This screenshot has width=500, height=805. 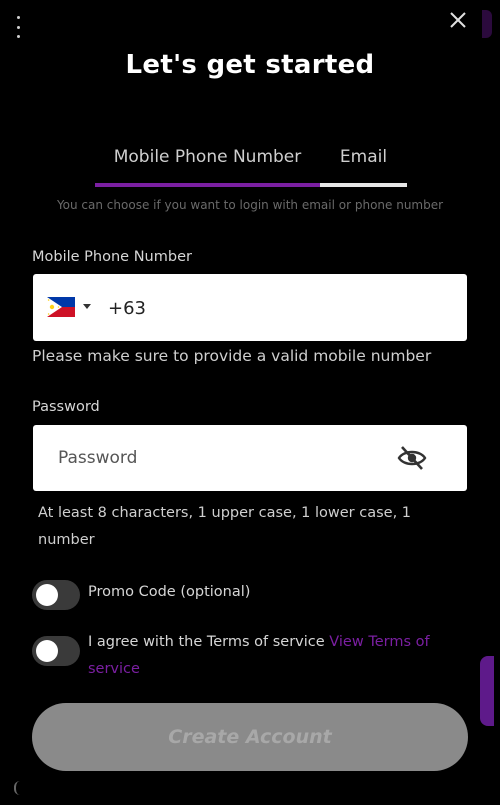 What do you see at coordinates (18, 788) in the screenshot?
I see `edge-decoration` at bounding box center [18, 788].